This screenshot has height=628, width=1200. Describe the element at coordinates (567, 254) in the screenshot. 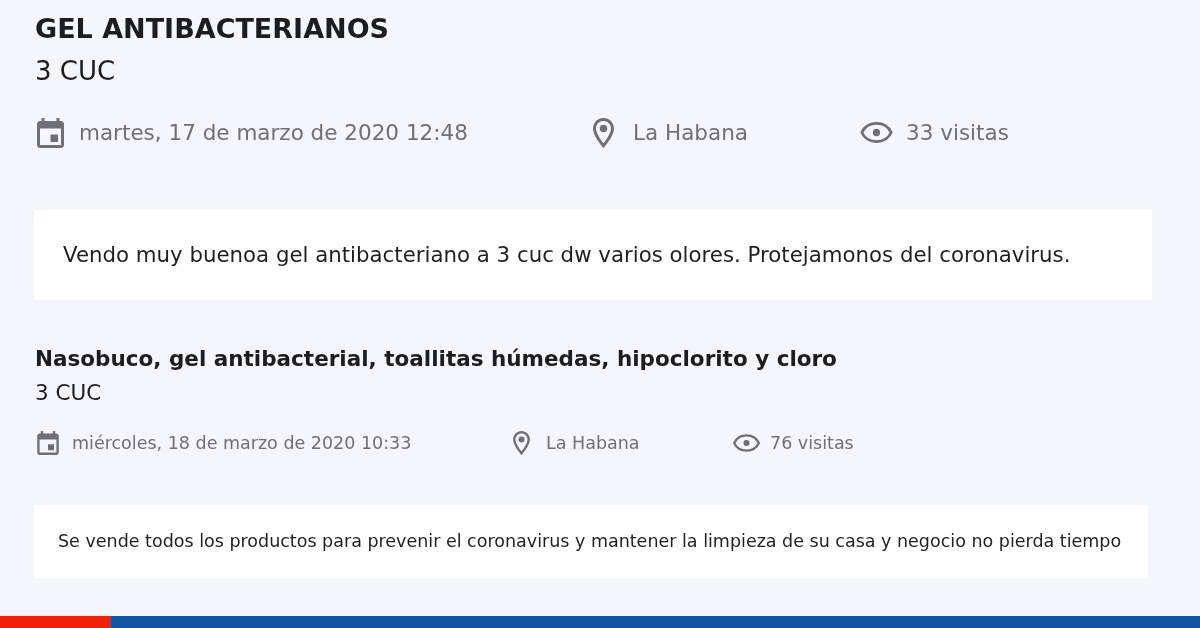

I see `description-text: Vendo muy buenoa gel antibacteriano a 3 cuc dw varios olores. Protejamonos del coronavirus.` at that location.